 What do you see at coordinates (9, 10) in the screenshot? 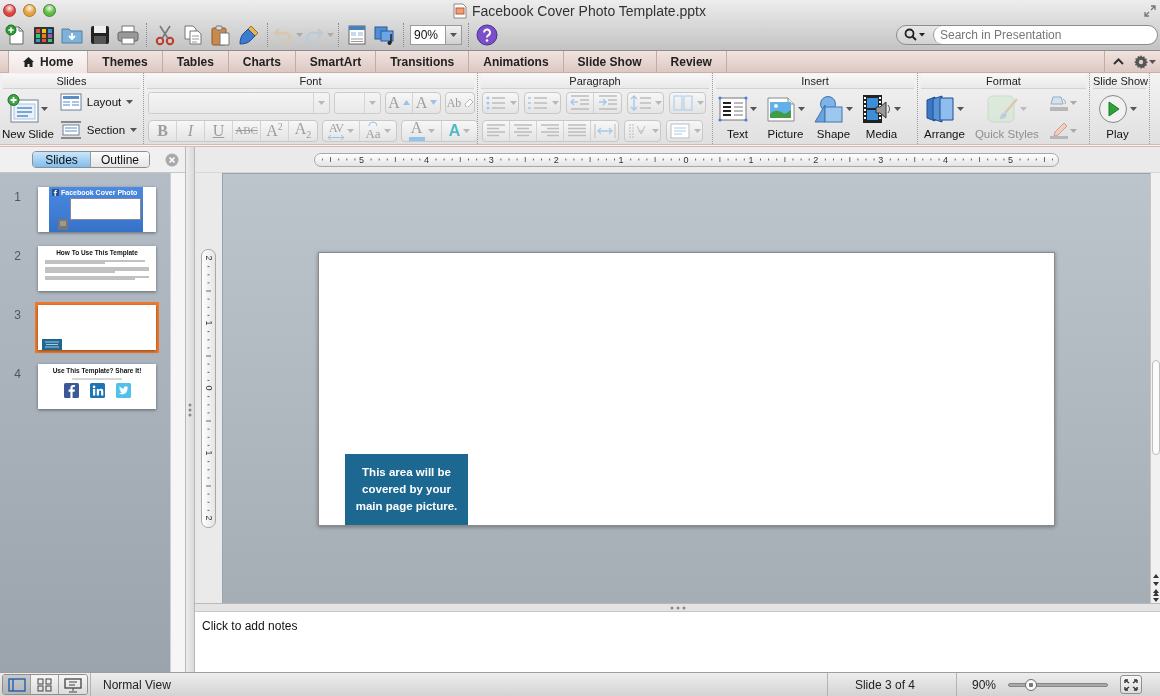
I see `close-window-button` at bounding box center [9, 10].